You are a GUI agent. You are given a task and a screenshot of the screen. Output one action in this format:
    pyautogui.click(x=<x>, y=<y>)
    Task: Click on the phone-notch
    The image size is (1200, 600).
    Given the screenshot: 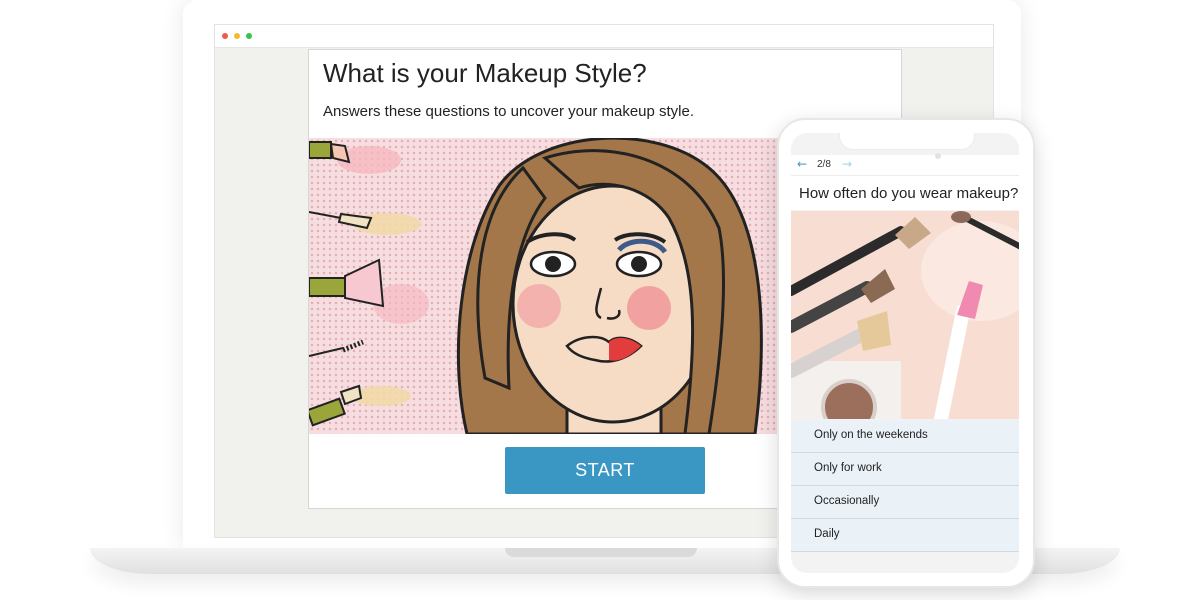 What is the action you would take?
    pyautogui.click(x=907, y=141)
    